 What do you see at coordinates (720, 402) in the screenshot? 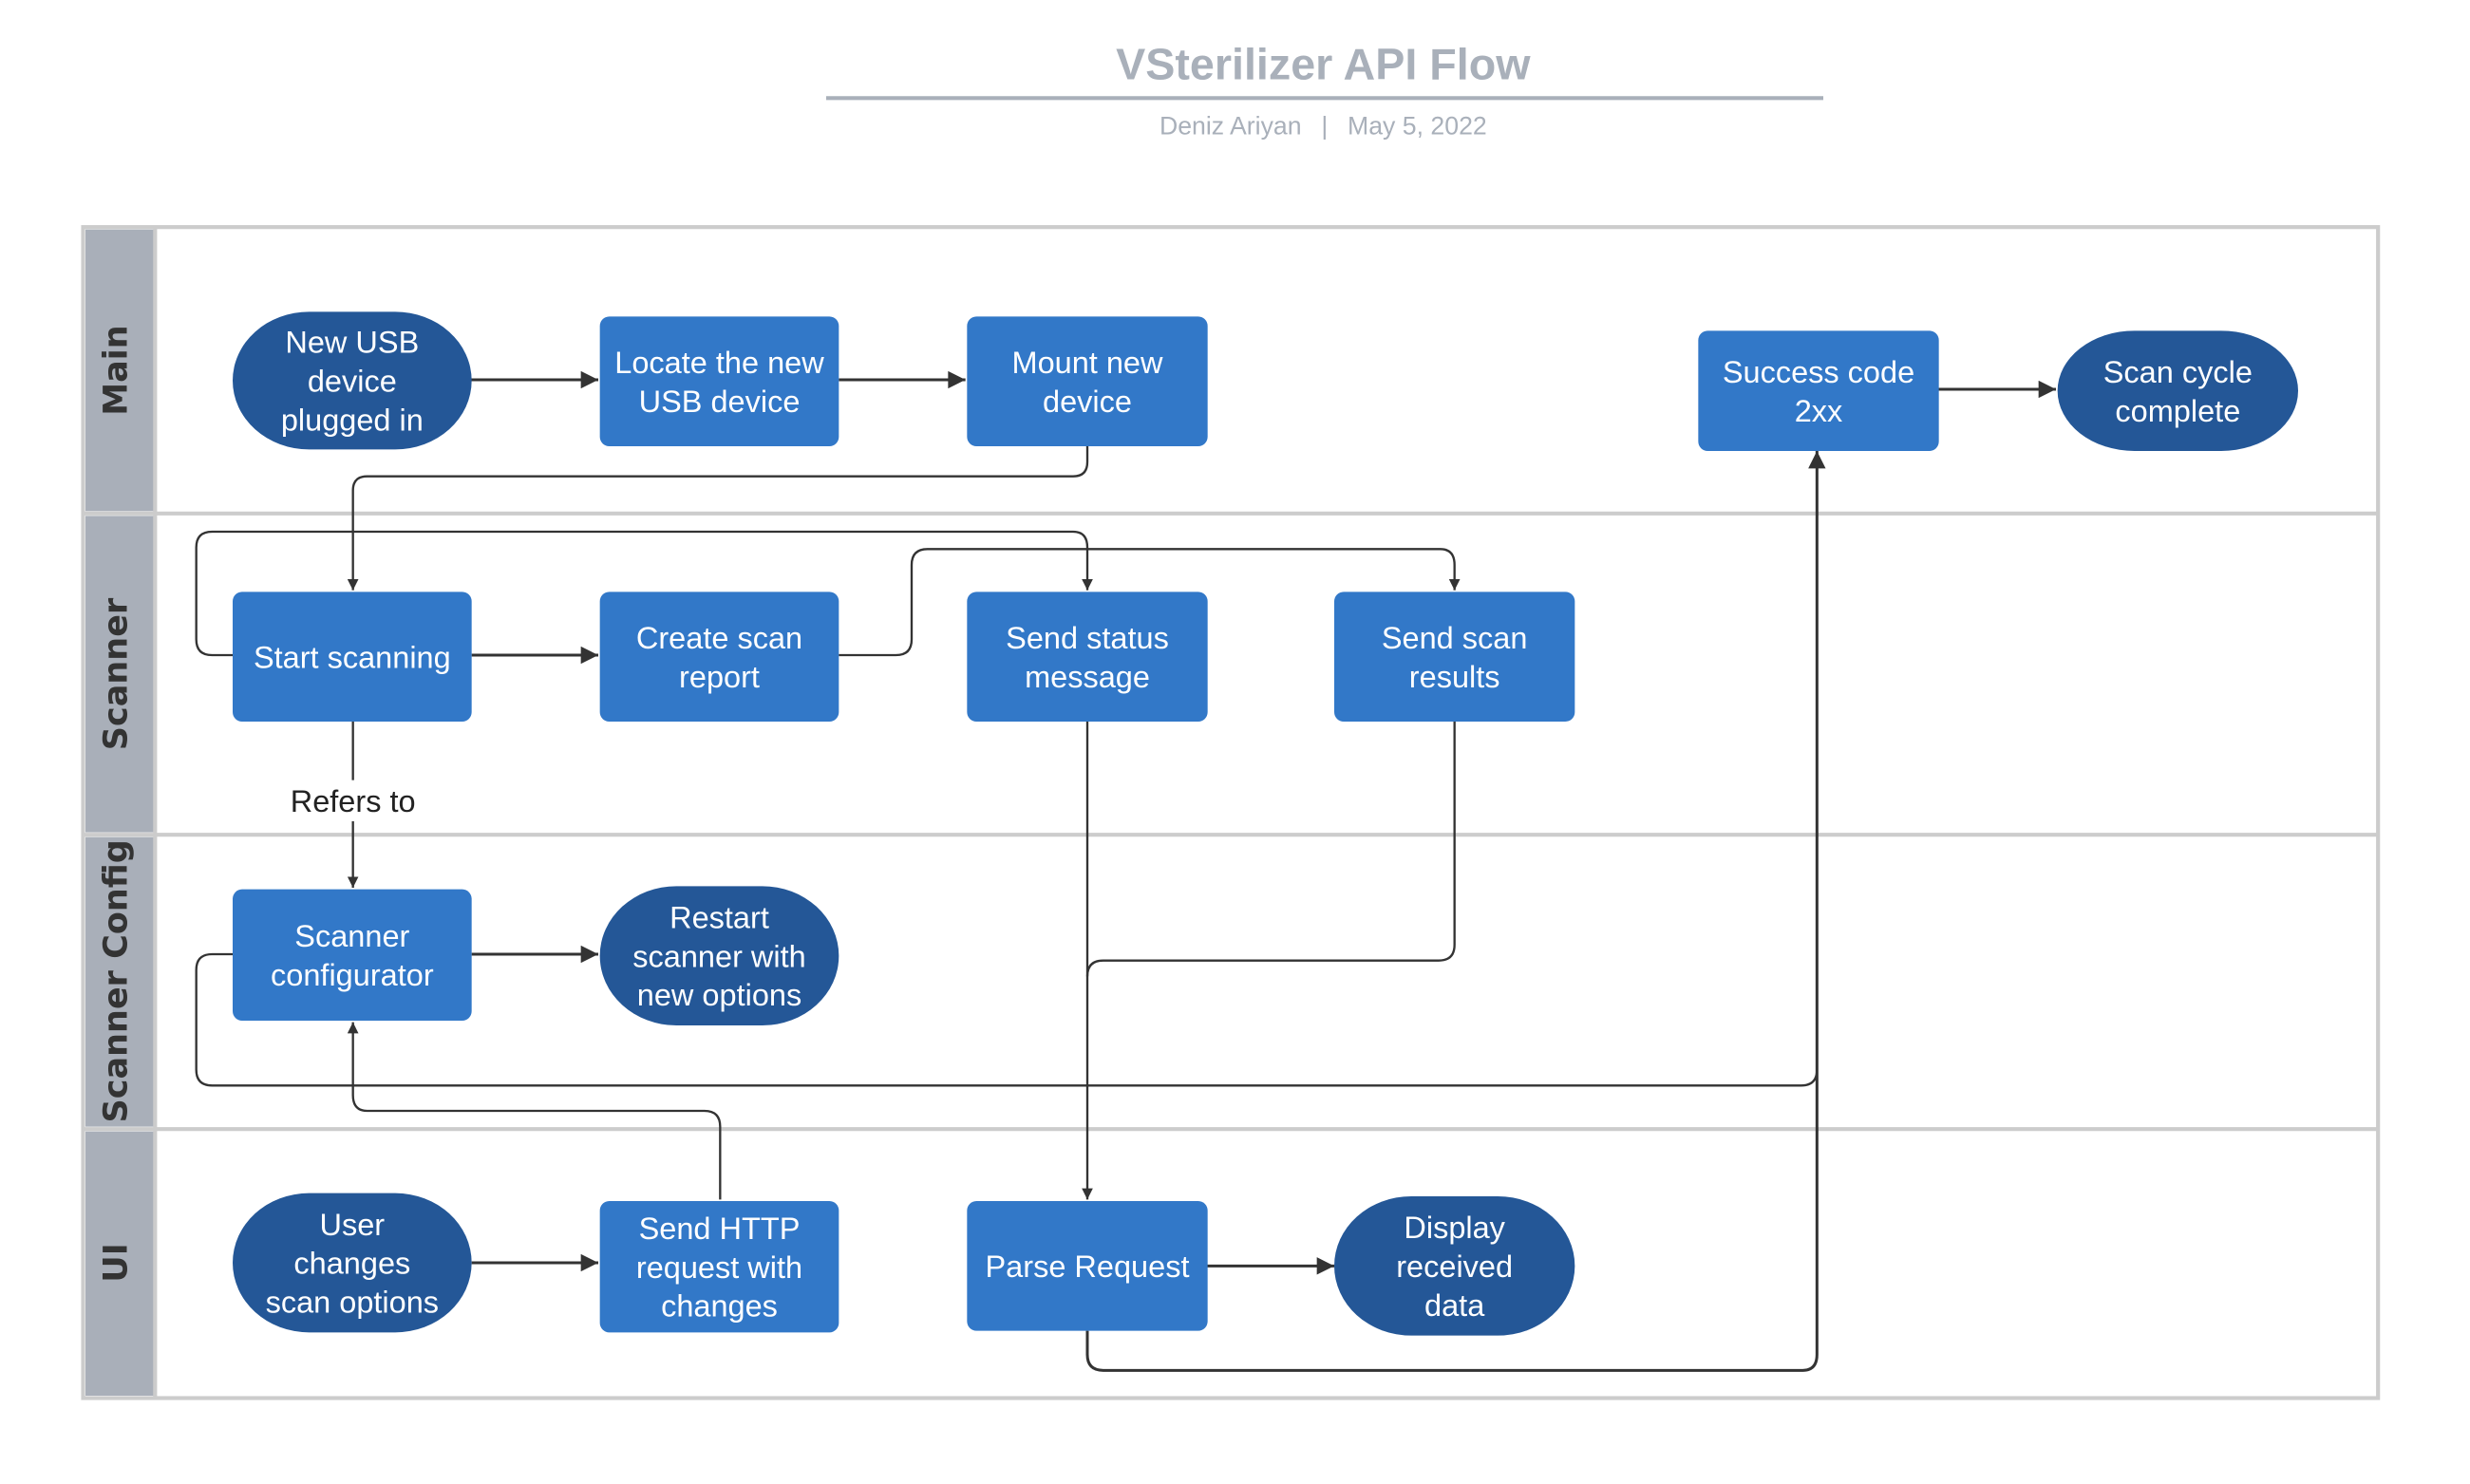
I see `node-label-line: USB device` at bounding box center [720, 402].